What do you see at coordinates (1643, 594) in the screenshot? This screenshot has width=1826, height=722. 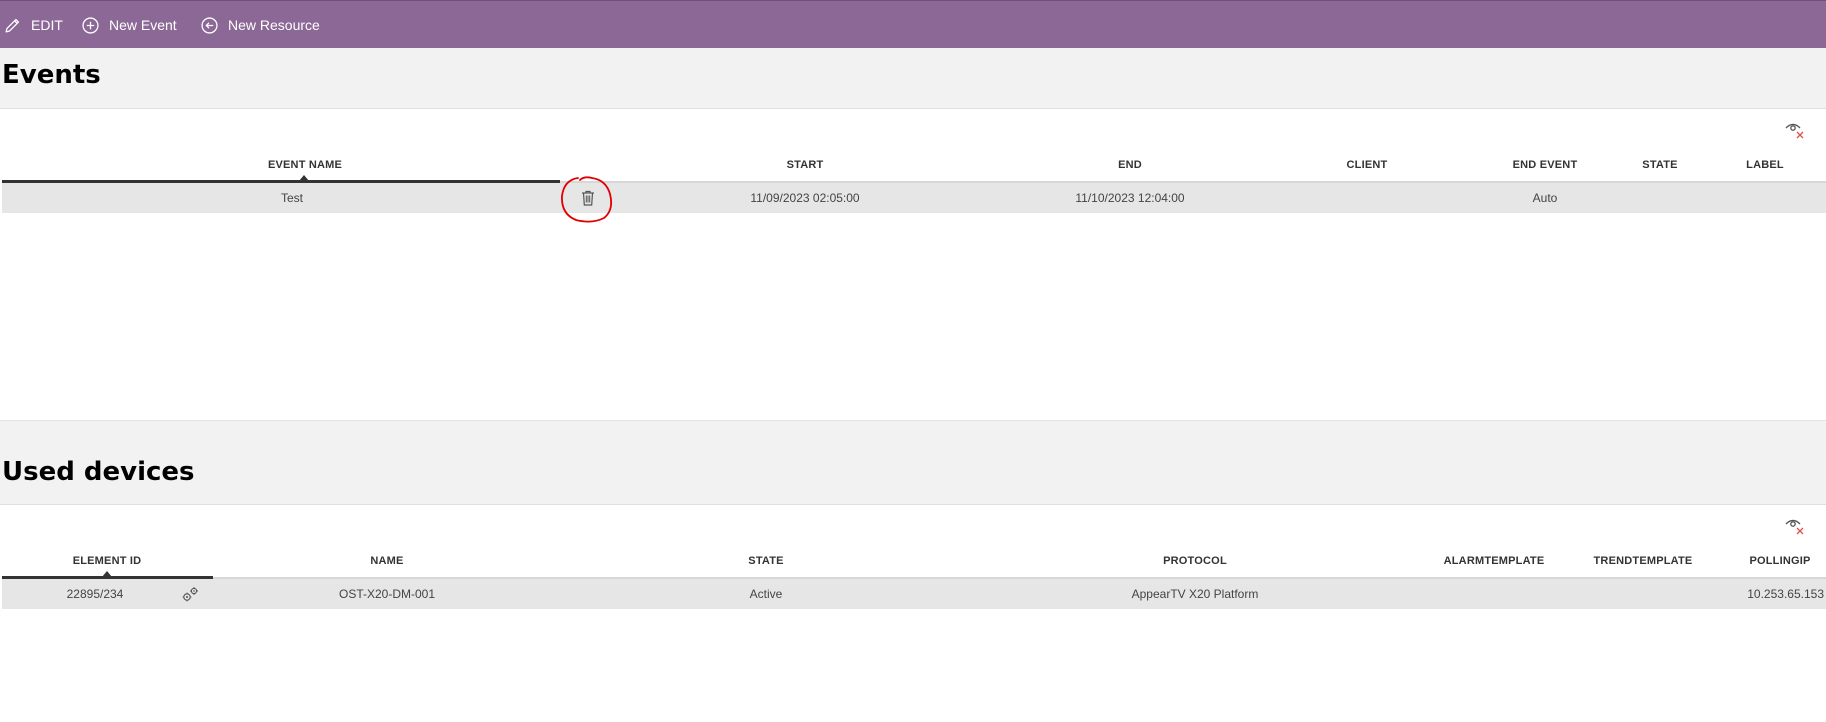 I see `cell-trendtemplate` at bounding box center [1643, 594].